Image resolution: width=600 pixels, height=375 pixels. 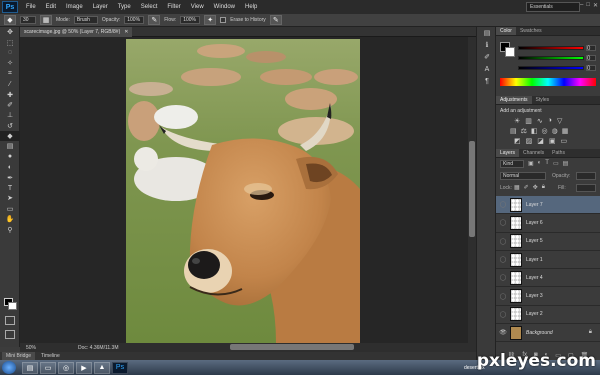 I want to click on tab-channels: Channels, so click(x=533, y=153).